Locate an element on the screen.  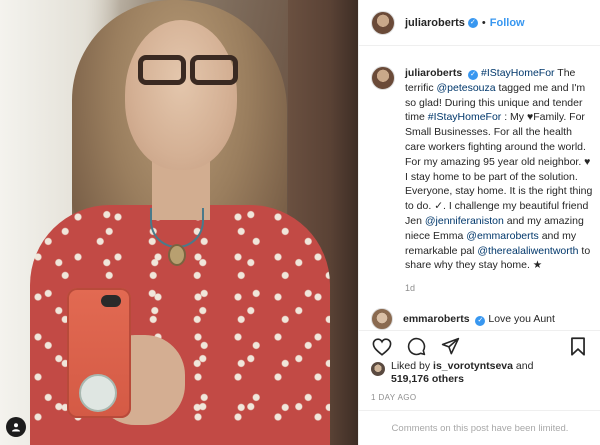
photo-phone-sticker is located at coordinates (98, 393).